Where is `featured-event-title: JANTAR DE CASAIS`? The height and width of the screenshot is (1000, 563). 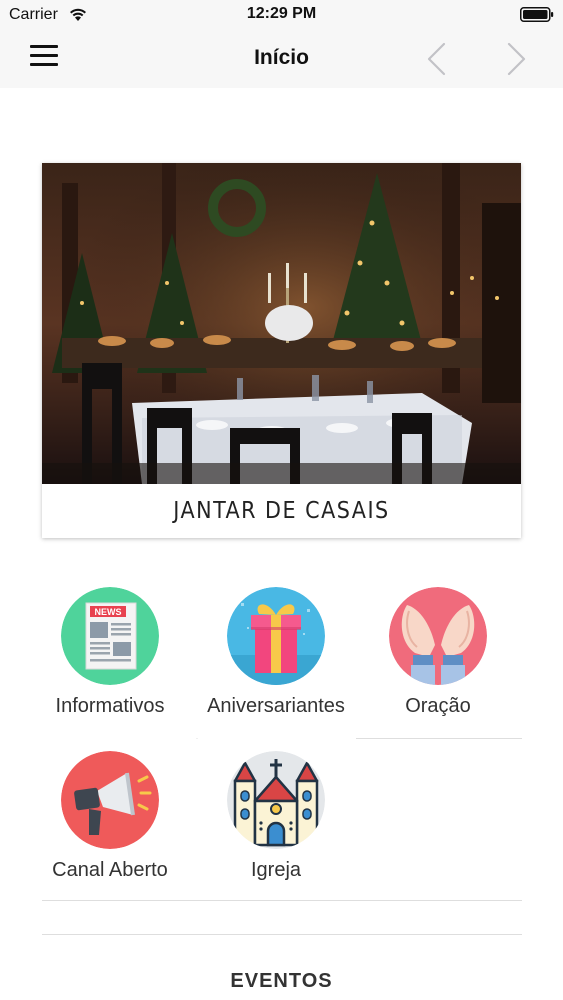
featured-event-title: JANTAR DE CASAIS is located at coordinates (281, 511).